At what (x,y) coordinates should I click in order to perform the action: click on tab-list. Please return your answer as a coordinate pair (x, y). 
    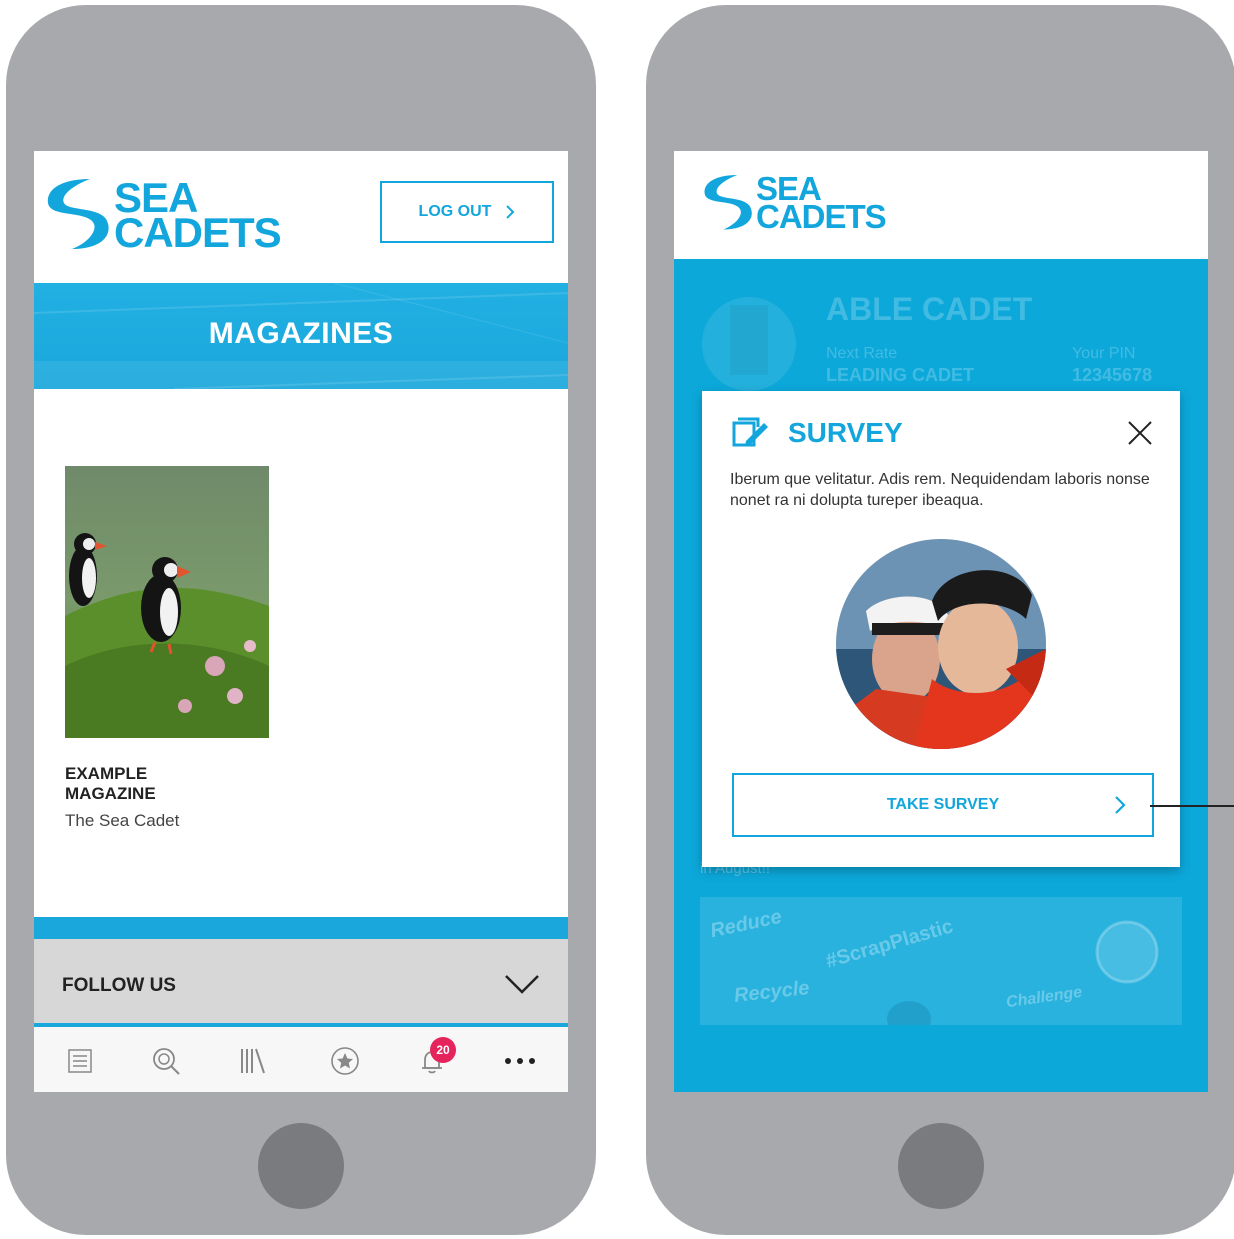
    Looking at the image, I should click on (80, 1061).